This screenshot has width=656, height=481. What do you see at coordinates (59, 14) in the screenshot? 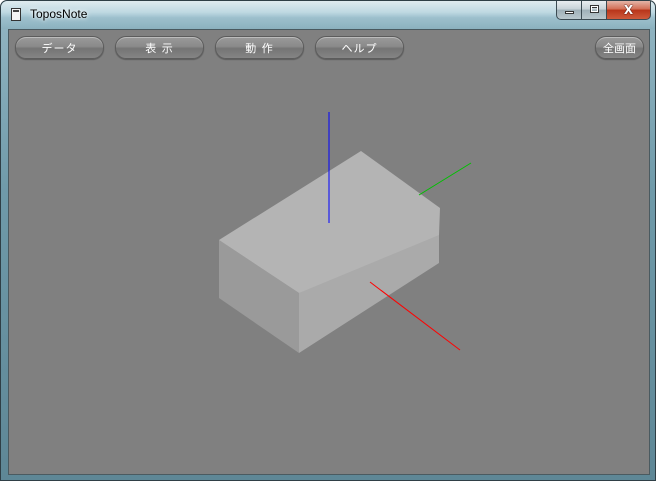
I see `window-title: ToposNote` at bounding box center [59, 14].